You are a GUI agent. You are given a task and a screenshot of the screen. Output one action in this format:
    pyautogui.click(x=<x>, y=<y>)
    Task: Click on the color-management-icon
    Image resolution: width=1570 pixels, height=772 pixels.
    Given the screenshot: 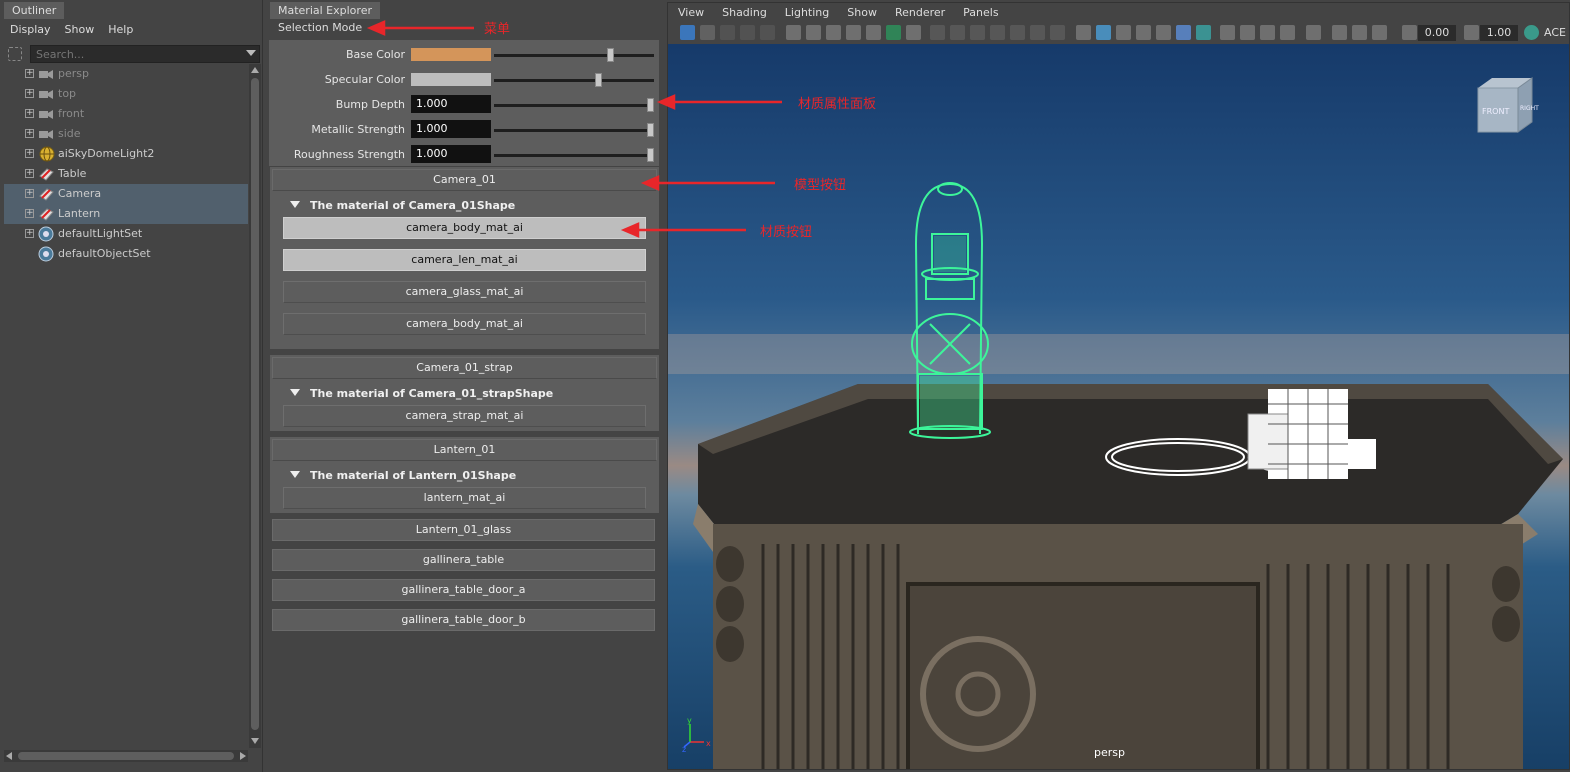 What is the action you would take?
    pyautogui.click(x=1531, y=32)
    